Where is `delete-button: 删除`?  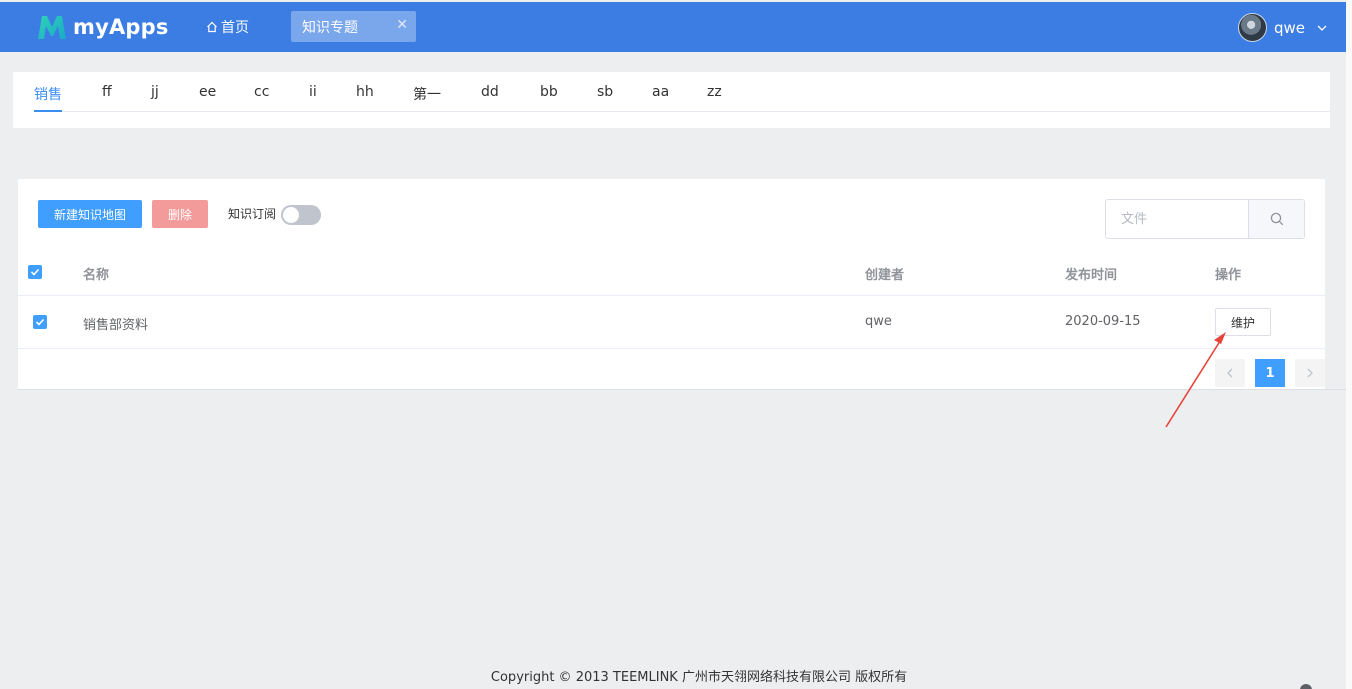 delete-button: 删除 is located at coordinates (180, 214).